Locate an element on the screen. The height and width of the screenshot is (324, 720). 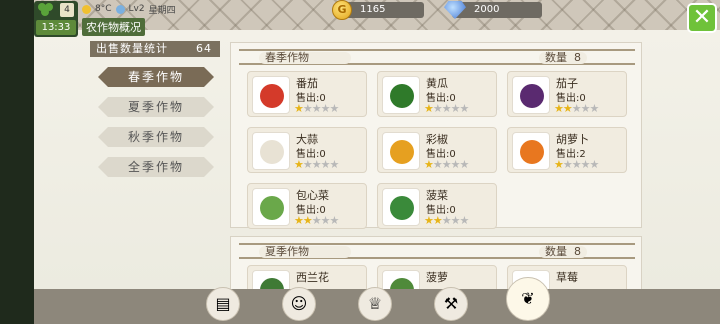
weekday: 星期四 is located at coordinates (162, 10).